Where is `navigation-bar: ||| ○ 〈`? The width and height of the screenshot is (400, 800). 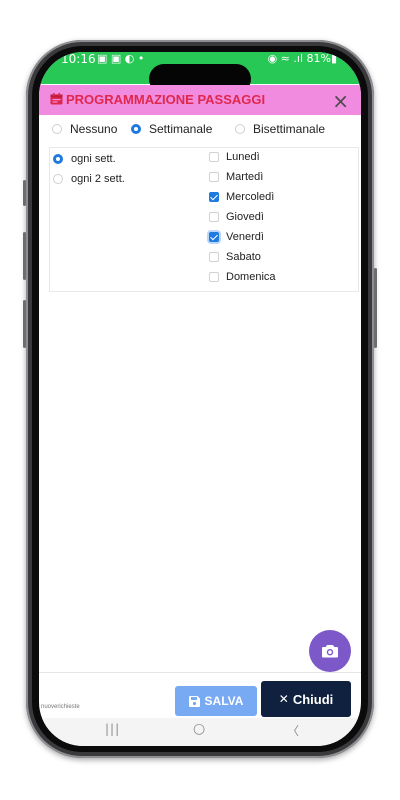 navigation-bar: ||| ○ 〈 is located at coordinates (200, 732).